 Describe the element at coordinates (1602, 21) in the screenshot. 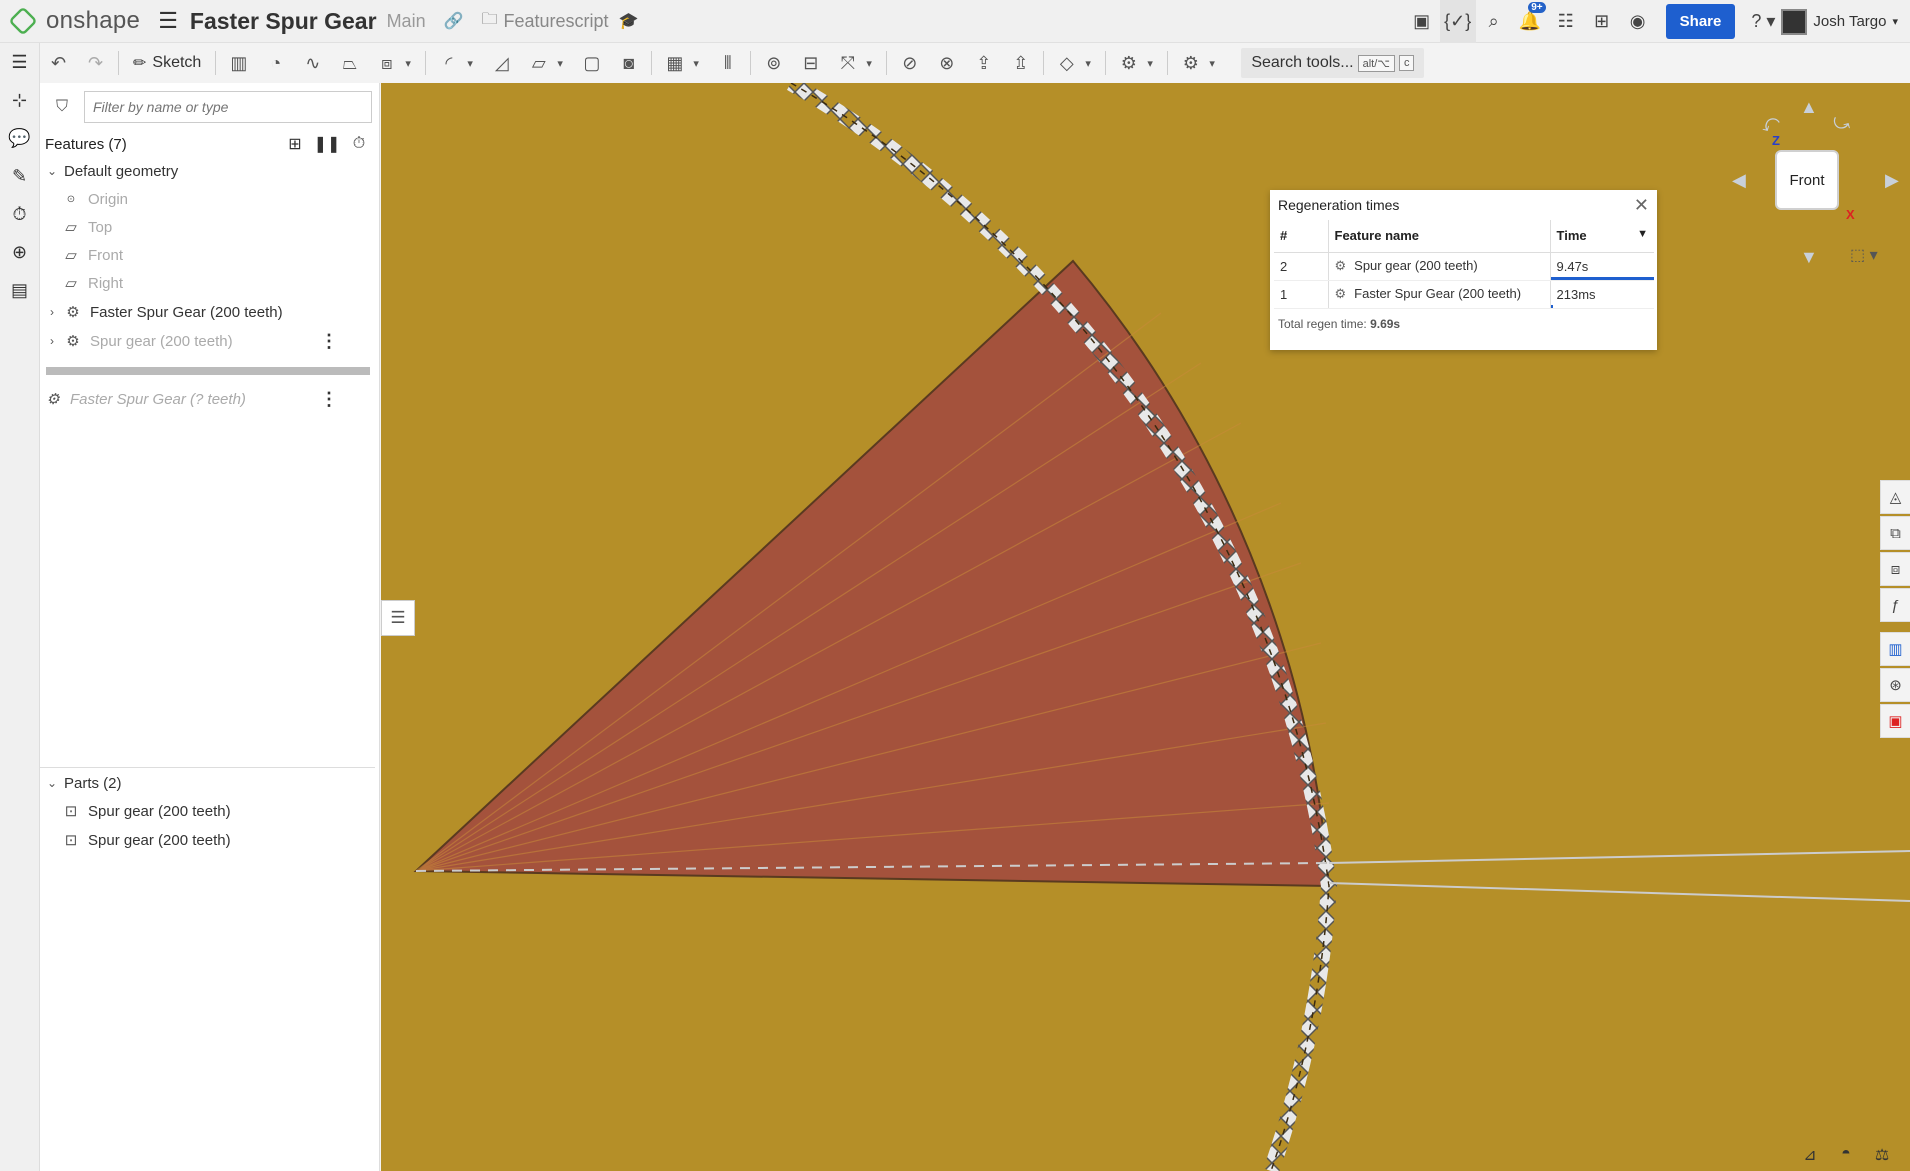

I see `app-store-icon: ⊞` at that location.